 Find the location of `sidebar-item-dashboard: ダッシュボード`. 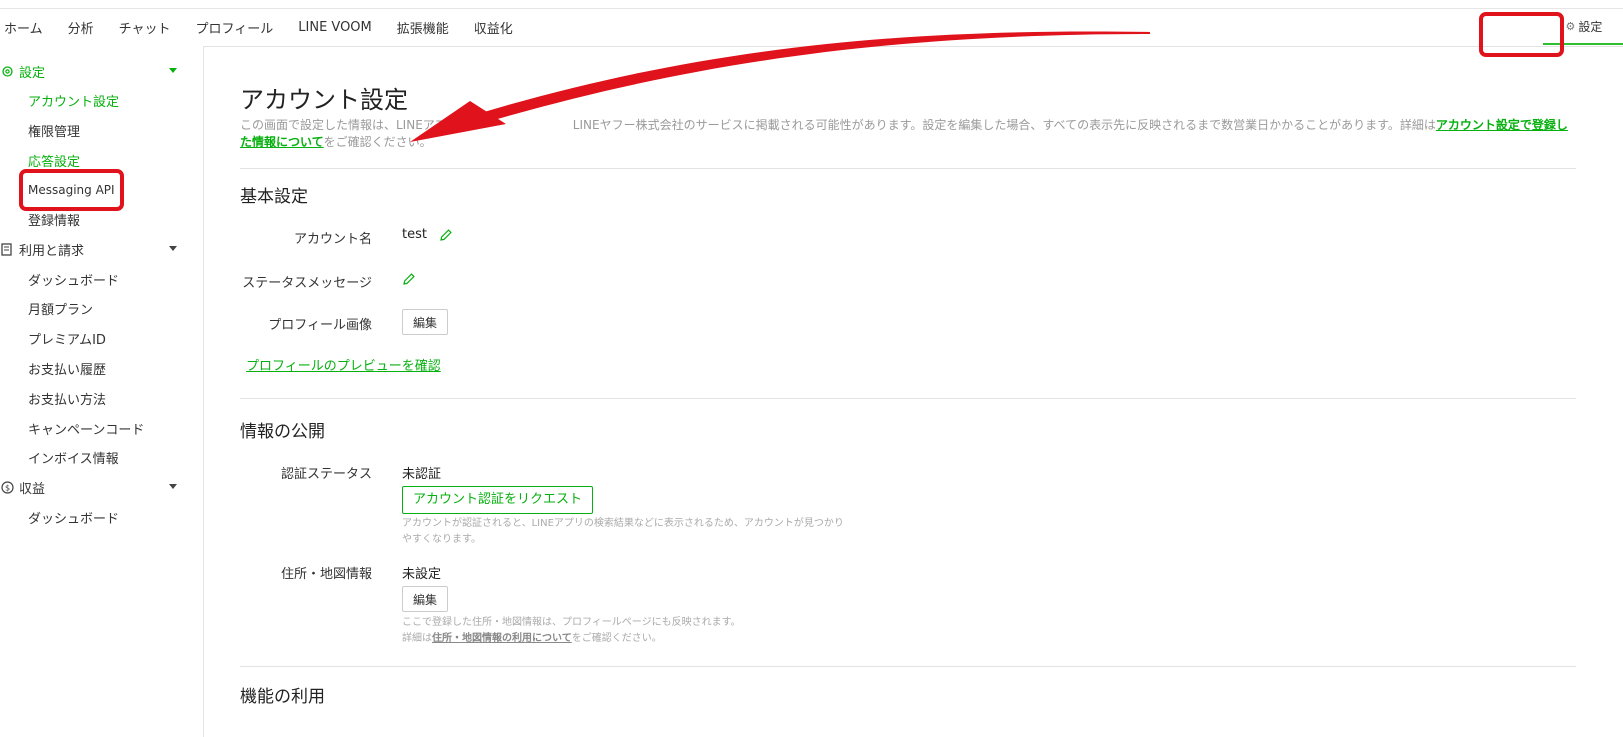

sidebar-item-dashboard: ダッシュボード is located at coordinates (101, 279).